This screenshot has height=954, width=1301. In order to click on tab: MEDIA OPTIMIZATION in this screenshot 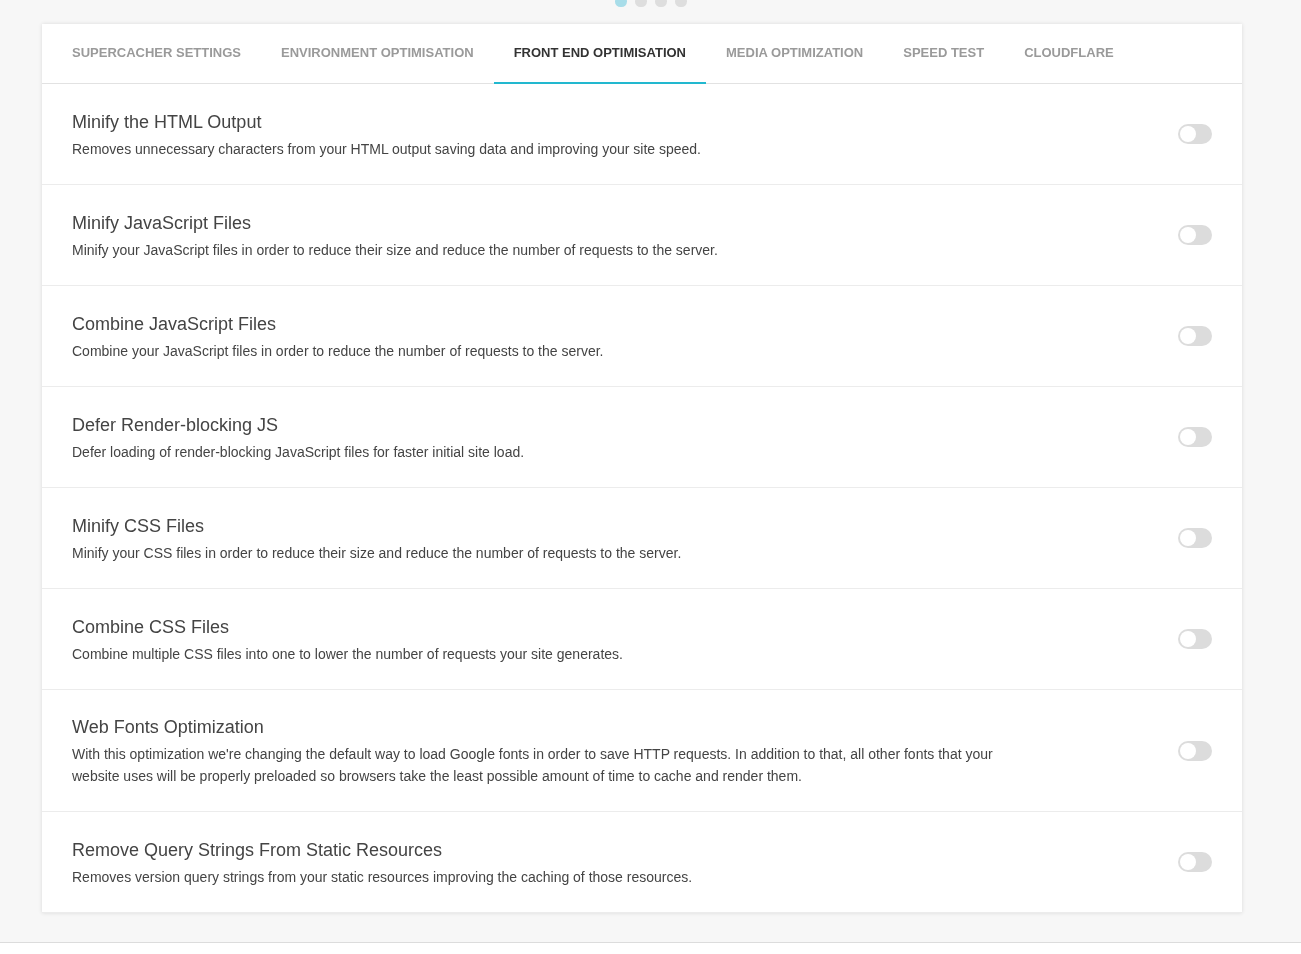, I will do `click(795, 54)`.